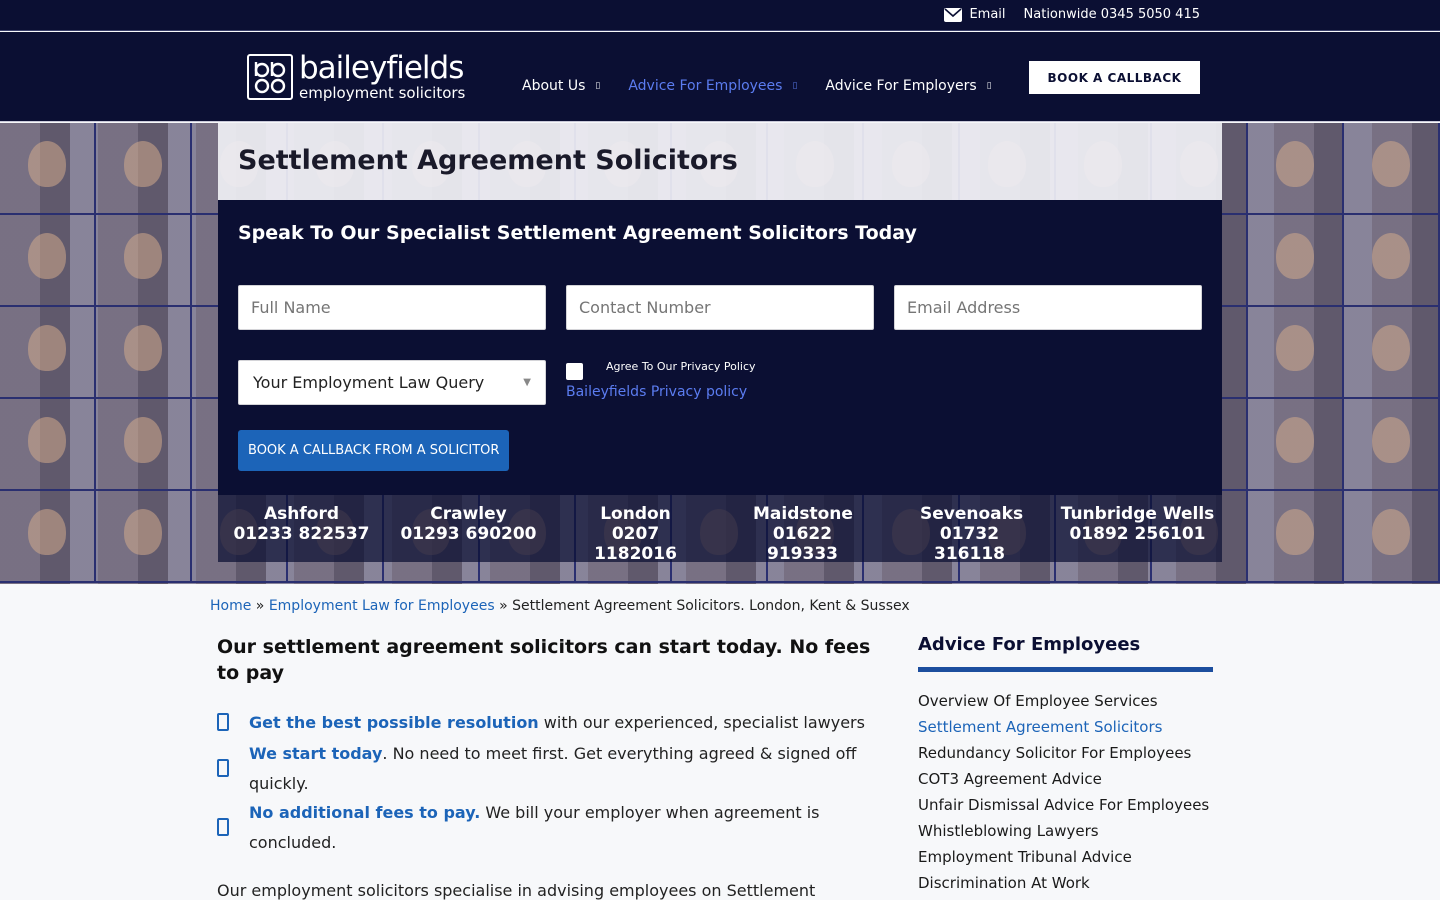  Describe the element at coordinates (270, 77) in the screenshot. I see `logo-mark-icon` at that location.